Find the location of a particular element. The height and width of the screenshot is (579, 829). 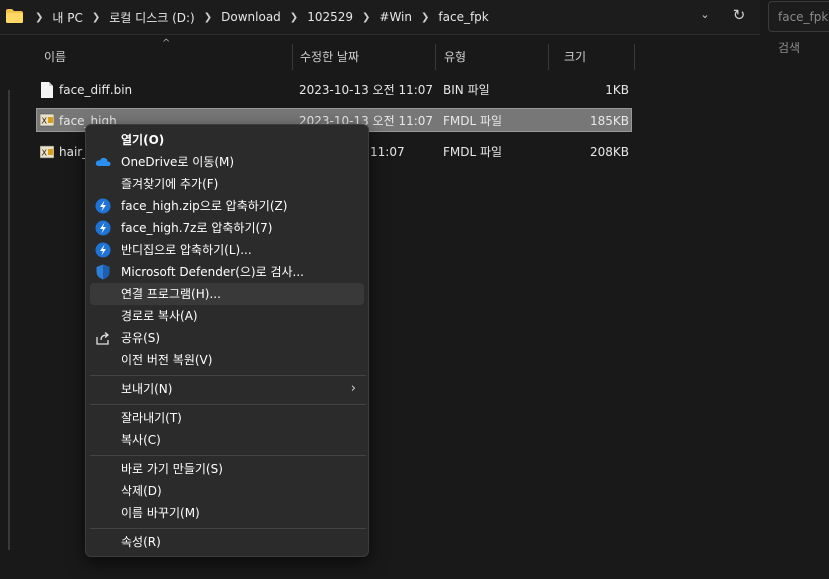

menu-item-copy-path: 경로로 복사(A) is located at coordinates (227, 316).